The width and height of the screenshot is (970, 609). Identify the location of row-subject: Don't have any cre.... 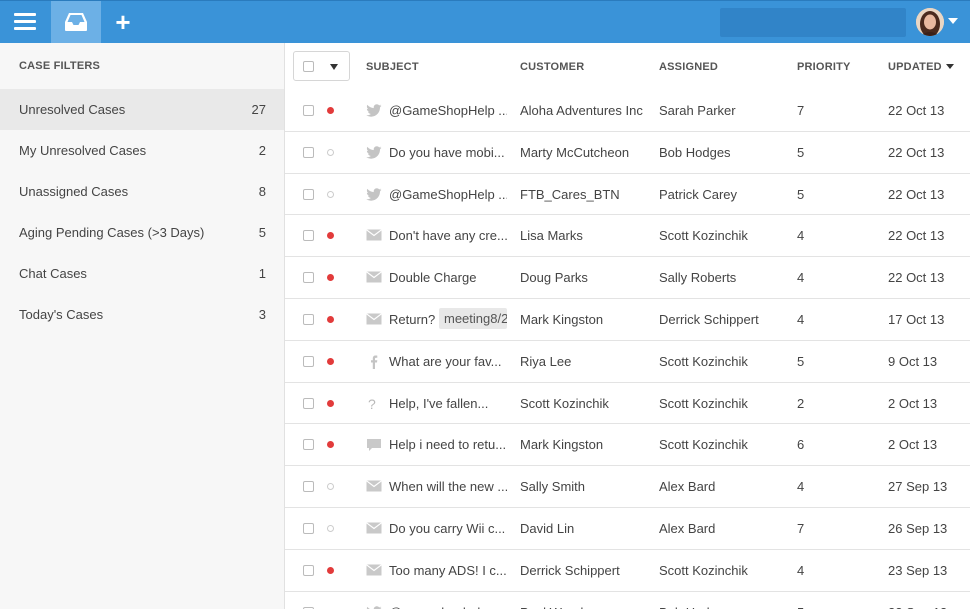
(448, 235).